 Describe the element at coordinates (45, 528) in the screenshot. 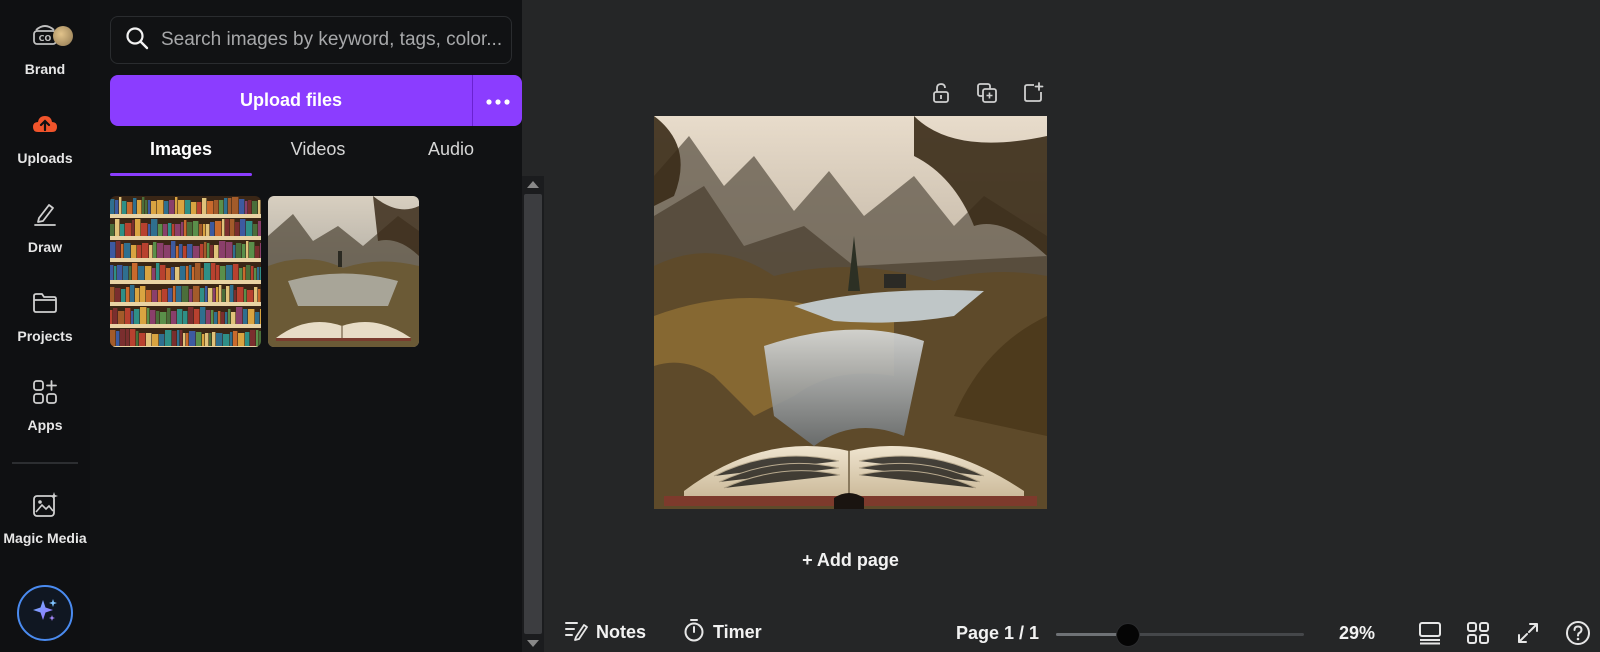

I see `rail-item-magic-media: Magic Media` at that location.